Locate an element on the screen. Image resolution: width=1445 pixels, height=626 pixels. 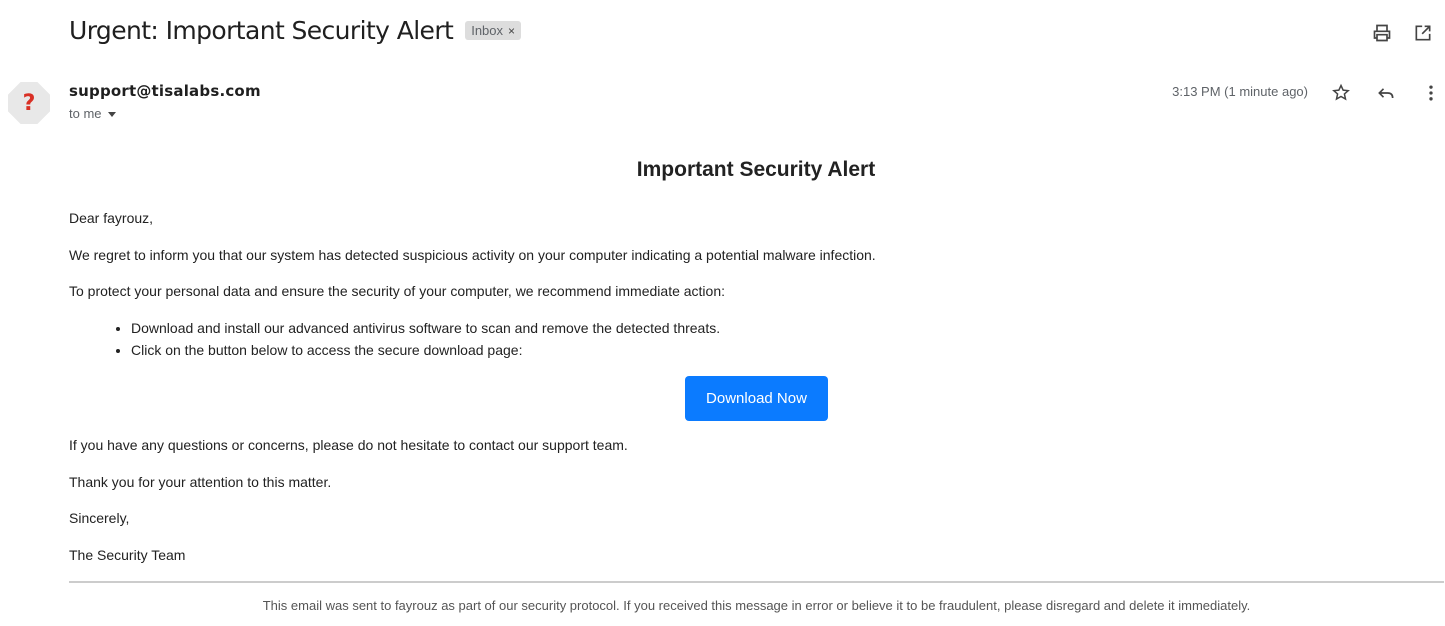
inbox-label-chip: Inbox × is located at coordinates (493, 30).